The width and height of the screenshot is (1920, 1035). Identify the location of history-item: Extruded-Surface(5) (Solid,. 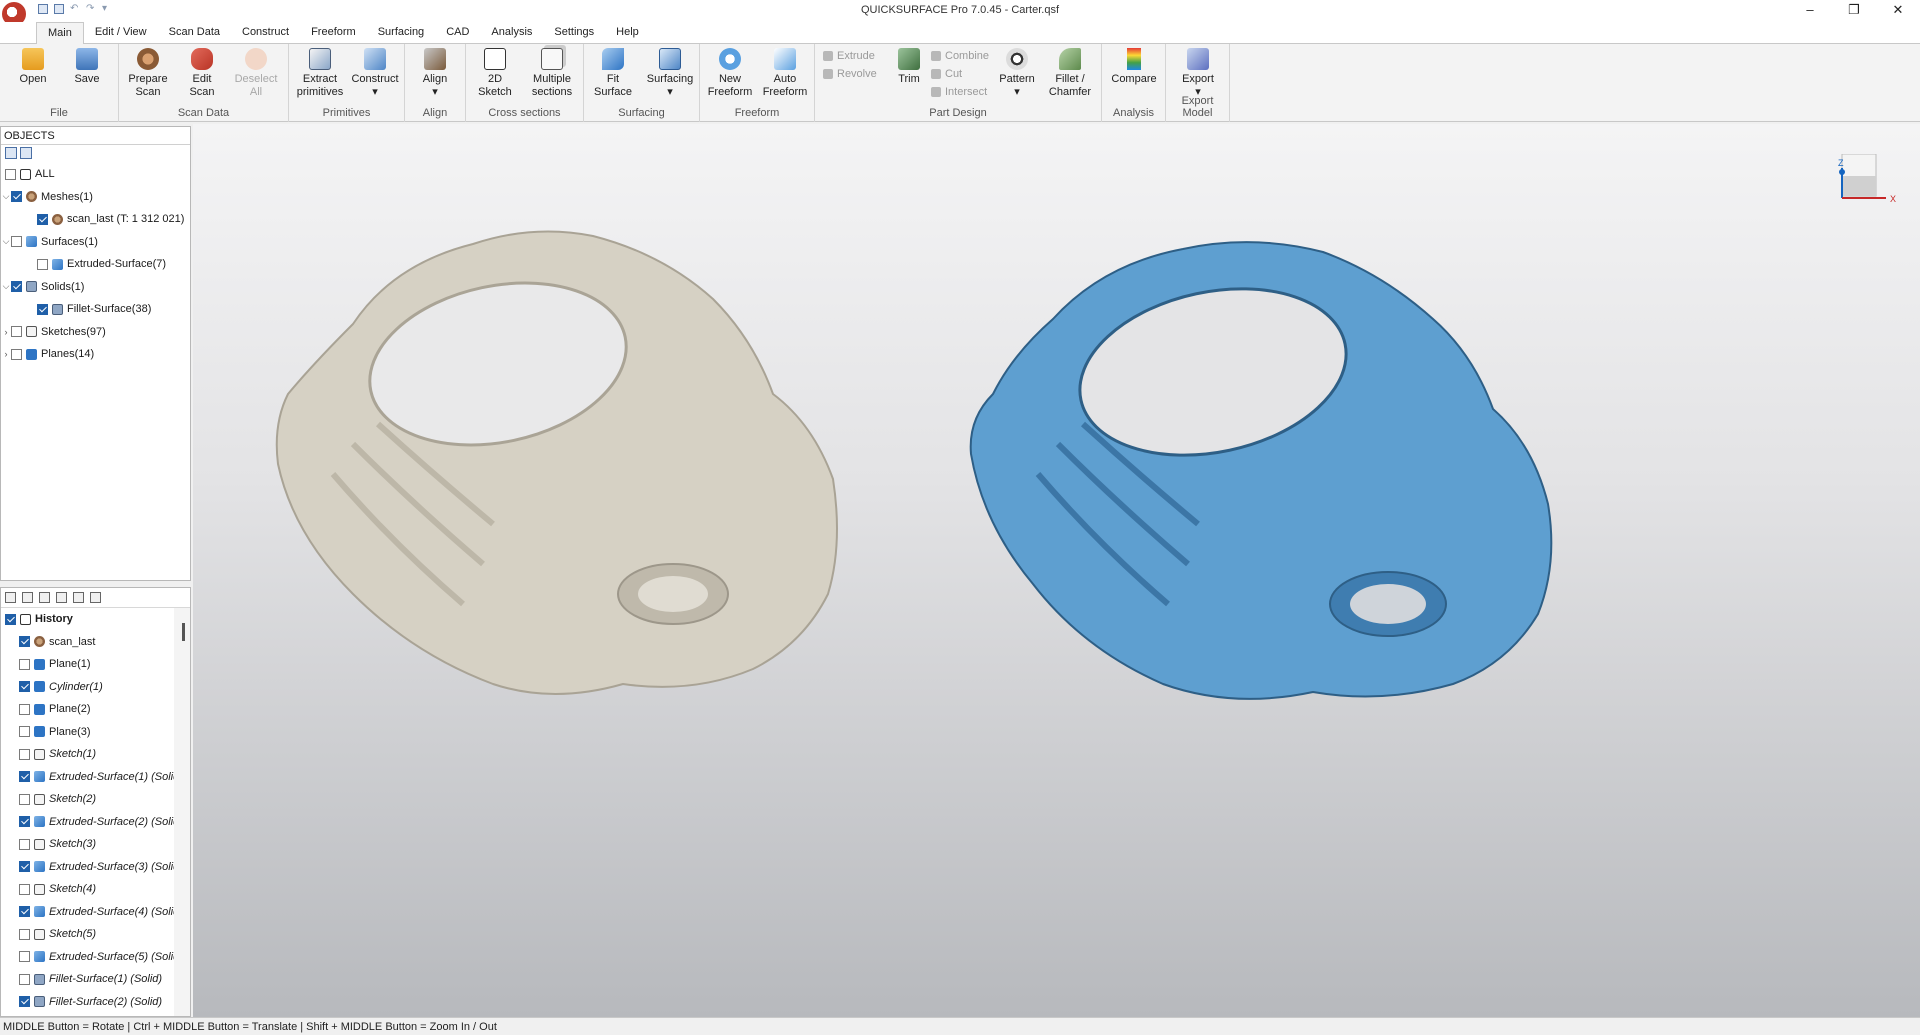
(95, 957).